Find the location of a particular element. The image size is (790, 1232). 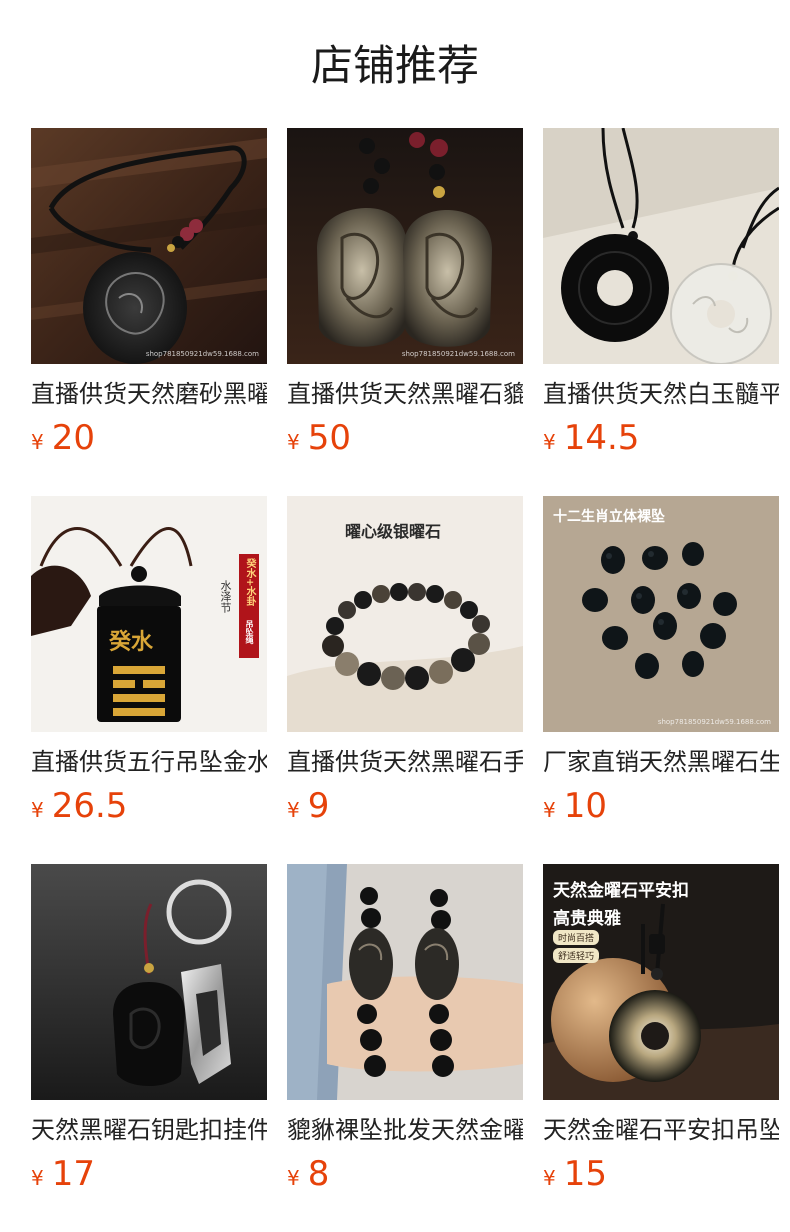

product-price: ¥15 is located at coordinates (661, 1174).